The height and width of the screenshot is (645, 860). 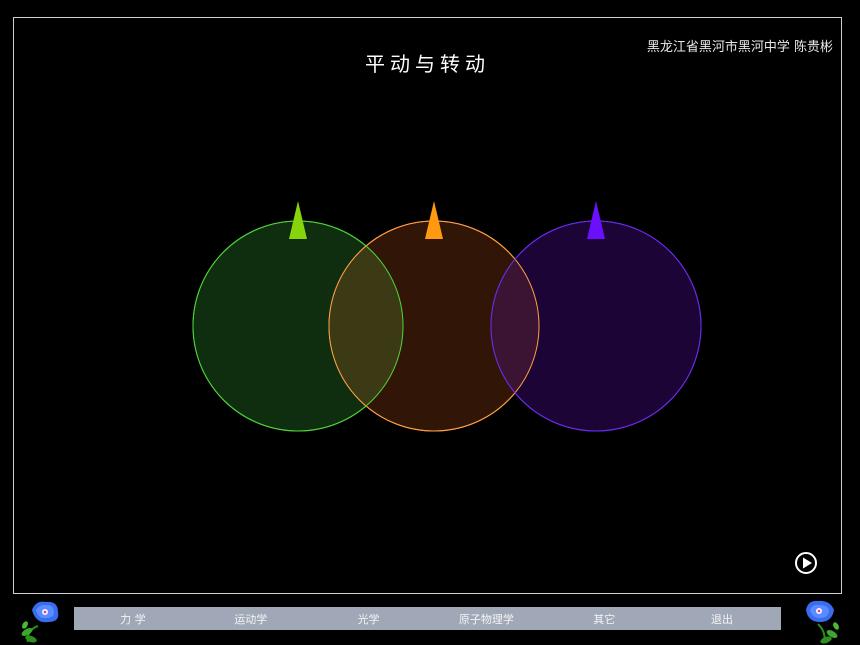 I want to click on green-pointer, so click(x=298, y=220).